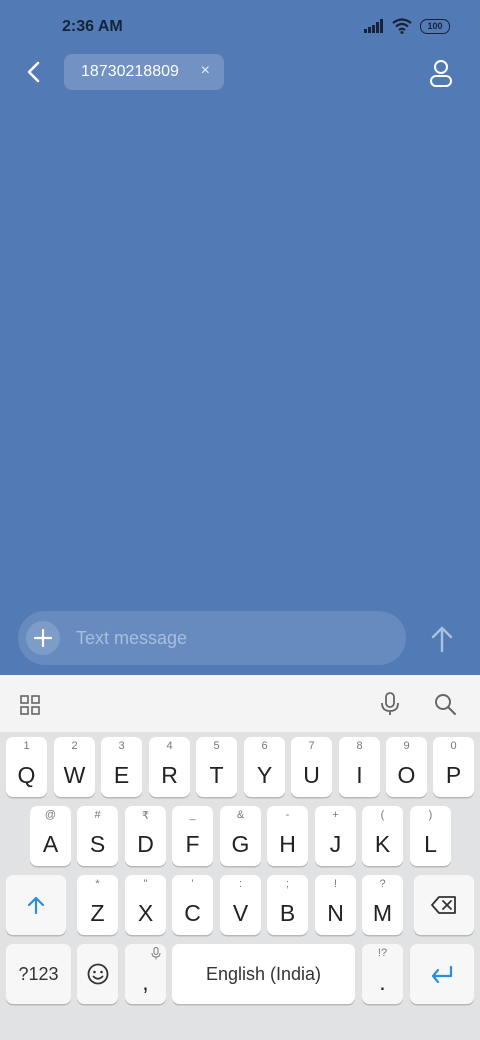 The image size is (480, 1040). Describe the element at coordinates (287, 836) in the screenshot. I see `key-h: -H` at that location.